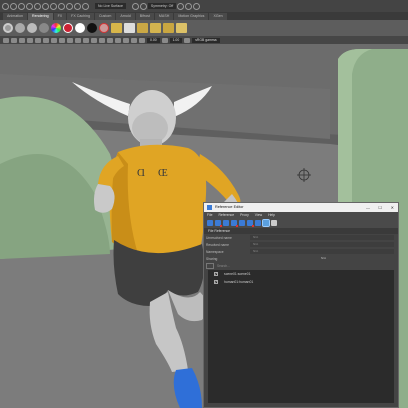  I want to click on camera-attributes-icon, so click(14, 40).